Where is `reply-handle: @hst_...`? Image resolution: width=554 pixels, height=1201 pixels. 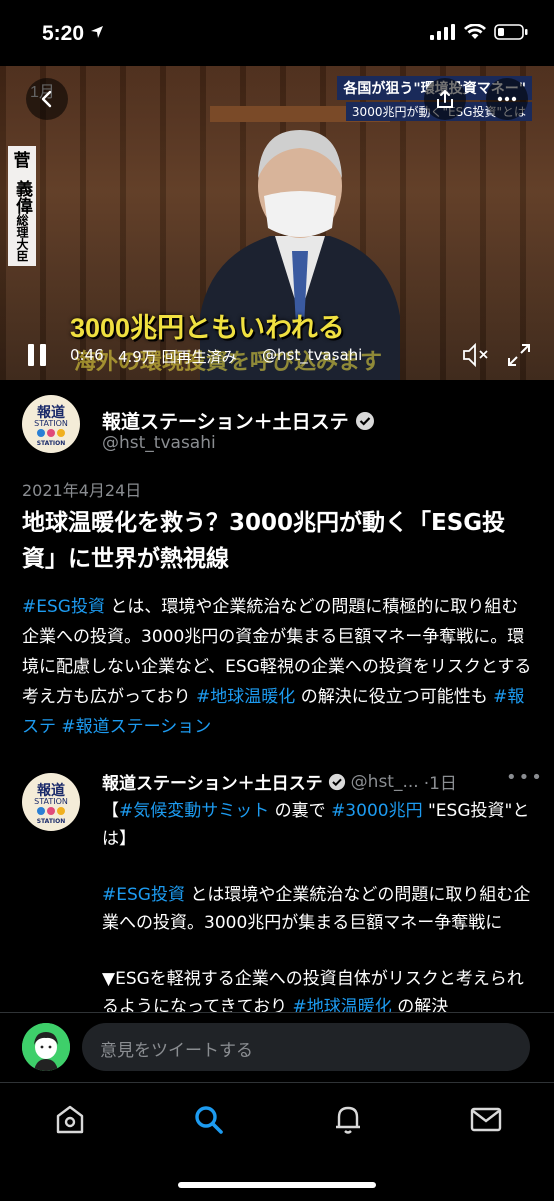
reply-handle: @hst_... is located at coordinates (384, 781).